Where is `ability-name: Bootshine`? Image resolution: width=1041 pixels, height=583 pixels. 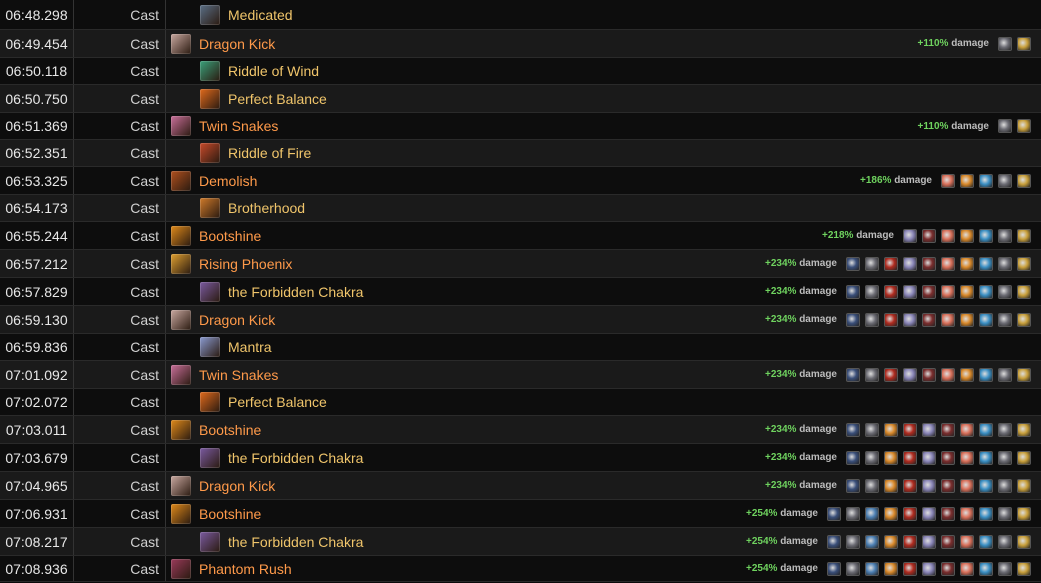
ability-name: Bootshine is located at coordinates (230, 430).